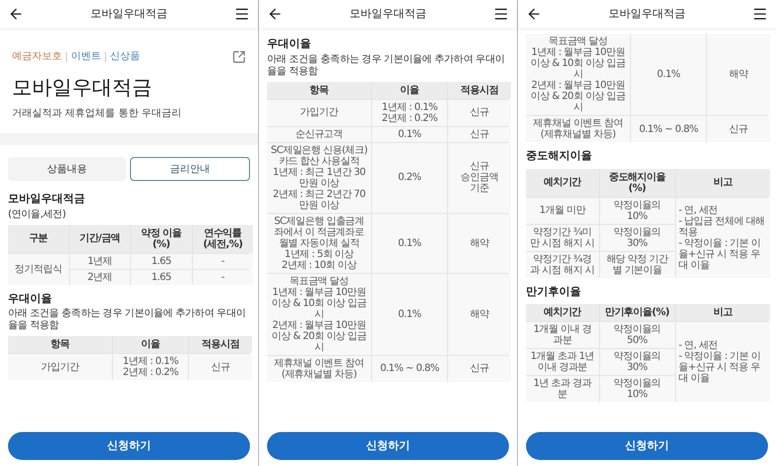 Image resolution: width=776 pixels, height=466 pixels. I want to click on section-text: (연이율,세전), so click(37, 214).